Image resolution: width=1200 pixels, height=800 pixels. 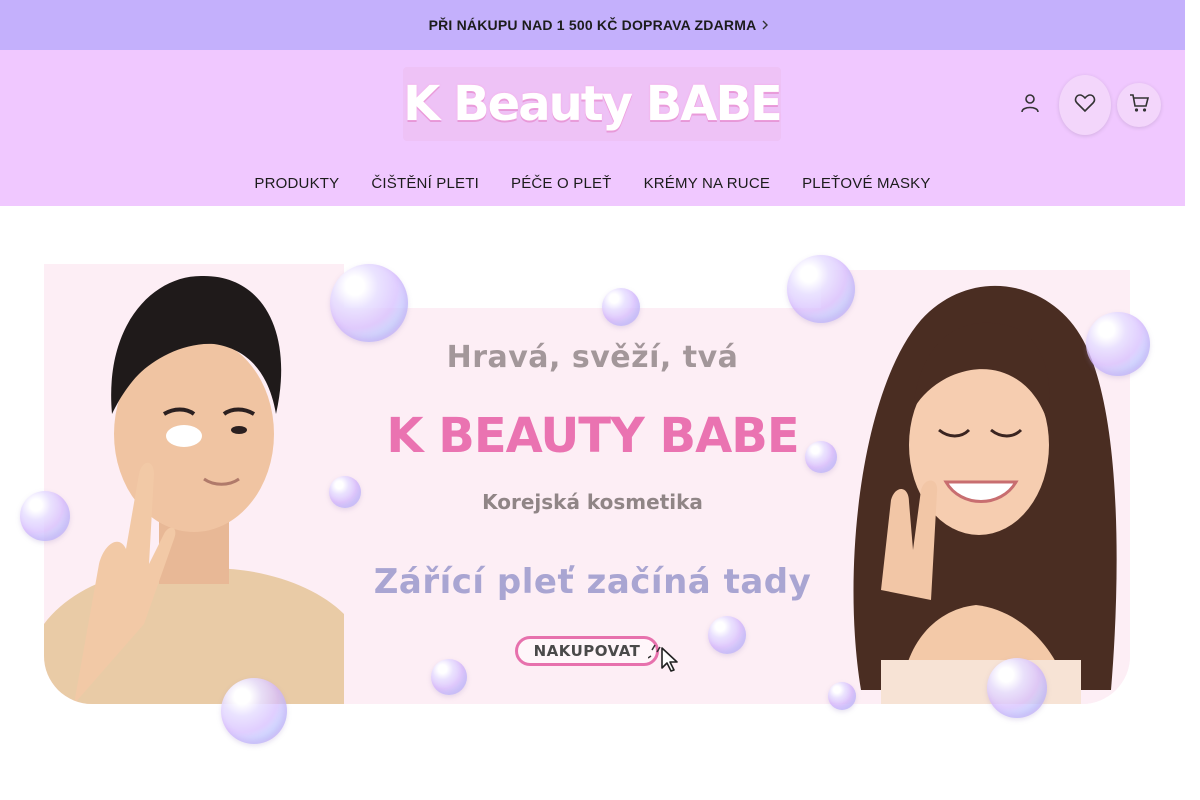 I want to click on shop-now-label: NAKUPOVAT, so click(x=587, y=651).